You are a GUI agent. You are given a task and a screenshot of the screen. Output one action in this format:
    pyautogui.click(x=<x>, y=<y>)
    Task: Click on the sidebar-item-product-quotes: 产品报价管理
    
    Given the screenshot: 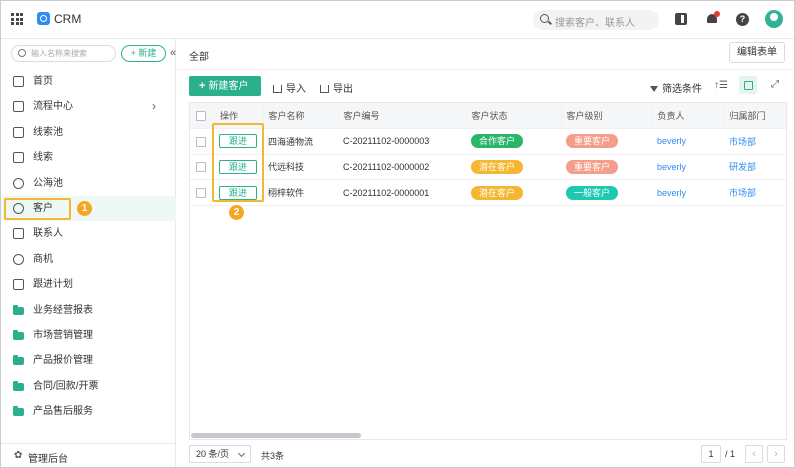 What is the action you would take?
    pyautogui.click(x=88, y=360)
    